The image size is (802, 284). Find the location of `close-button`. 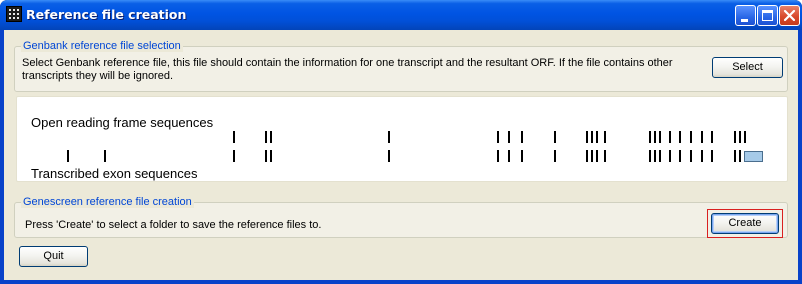

close-button is located at coordinates (789, 15).